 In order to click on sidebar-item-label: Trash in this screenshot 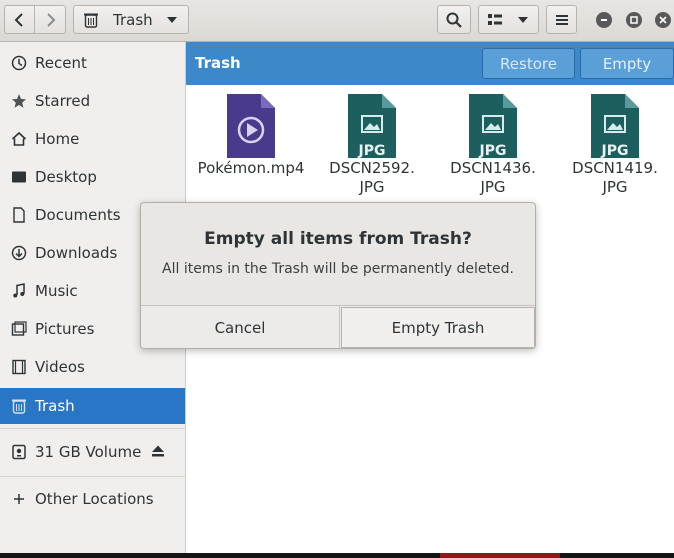, I will do `click(55, 406)`.